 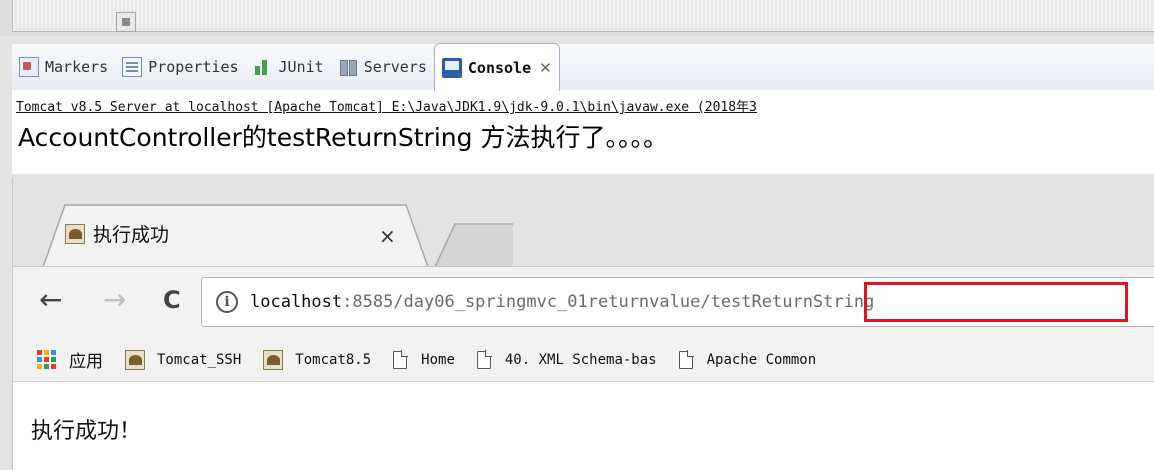 I want to click on tab-junit: JUnit, so click(x=288, y=67).